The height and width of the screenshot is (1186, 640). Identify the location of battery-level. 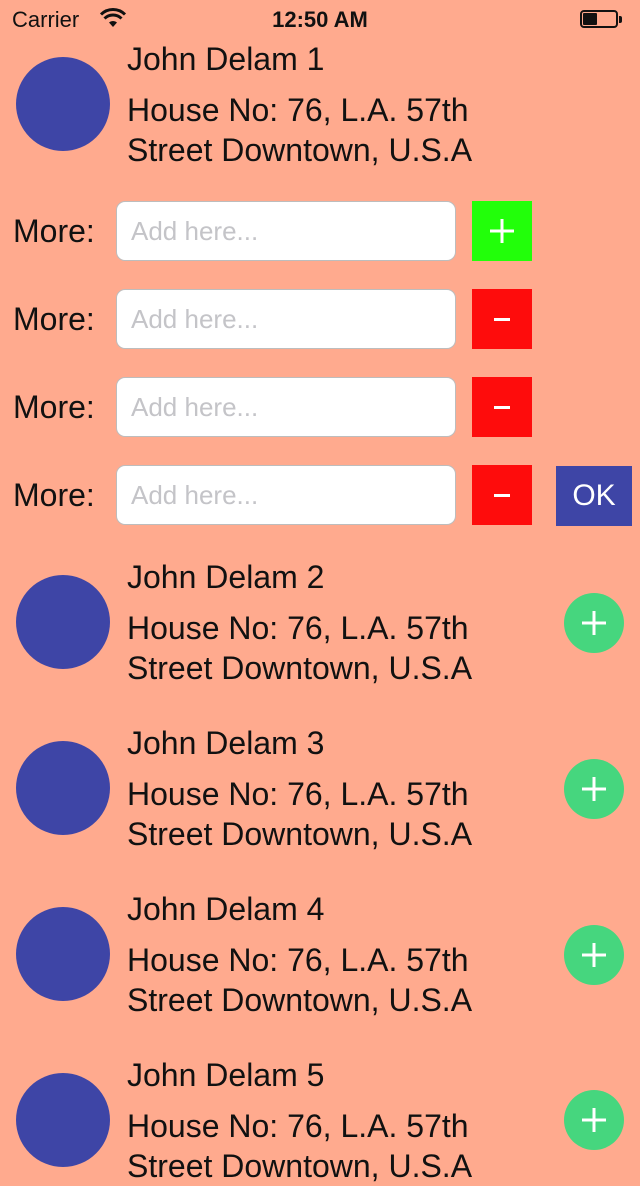
(590, 19).